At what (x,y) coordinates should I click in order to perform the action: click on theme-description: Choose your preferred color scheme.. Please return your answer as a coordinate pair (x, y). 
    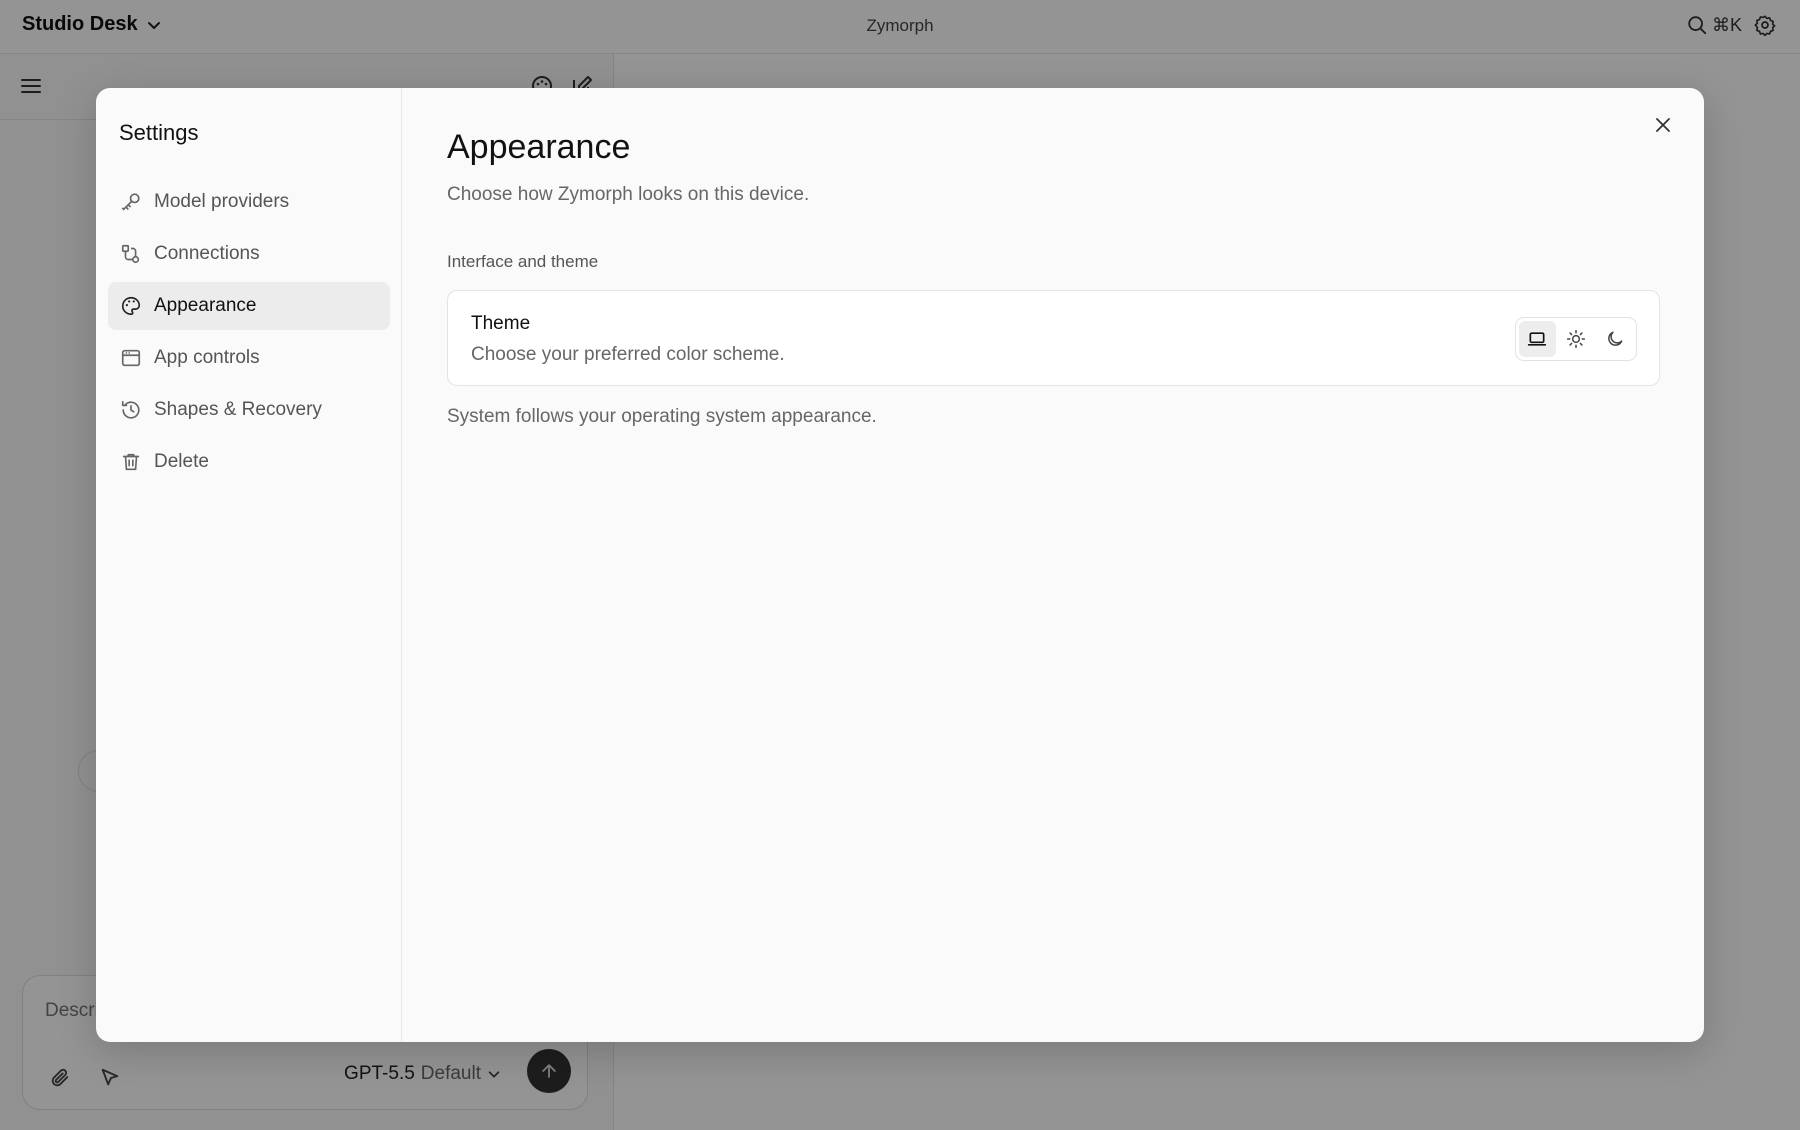
    Looking at the image, I should click on (628, 354).